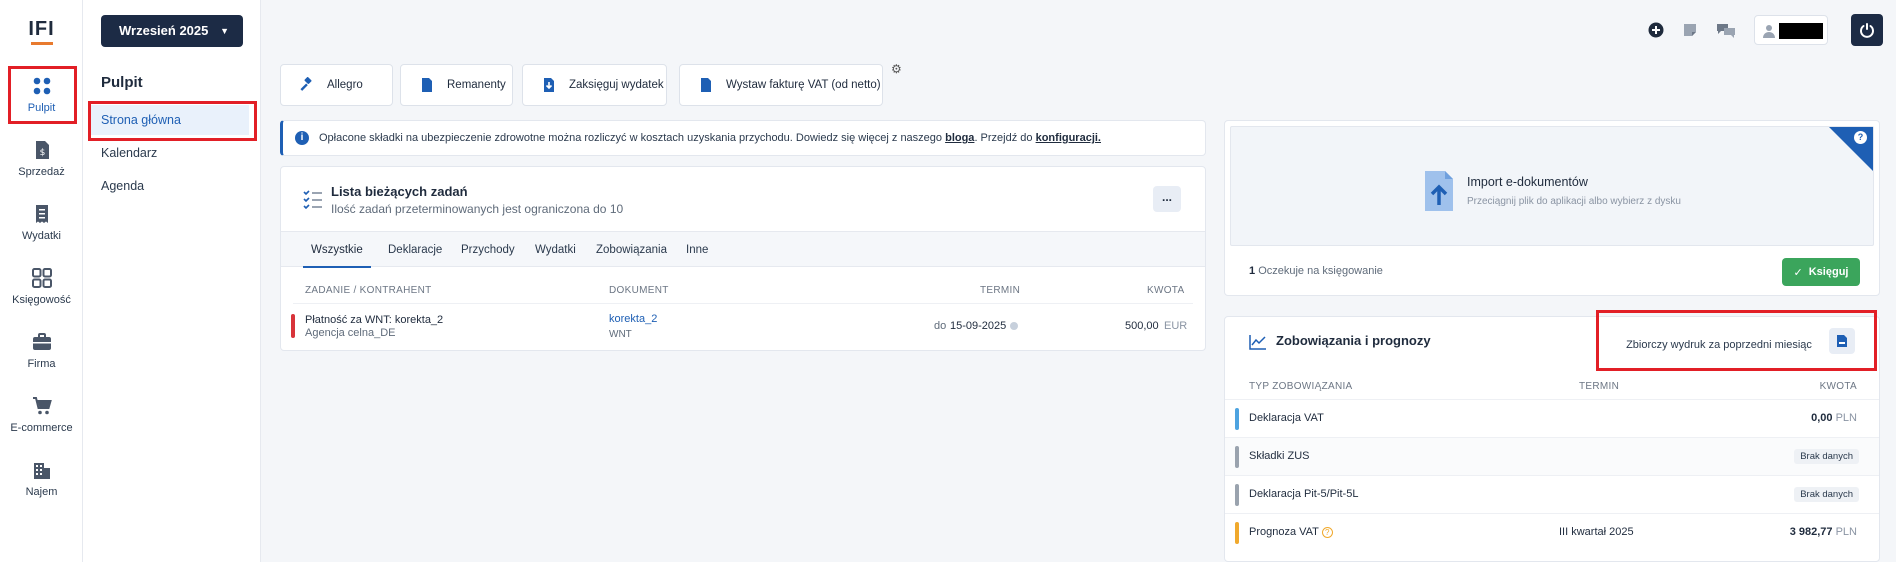 This screenshot has width=1896, height=562. I want to click on tab-wydatki: Wydatki, so click(555, 250).